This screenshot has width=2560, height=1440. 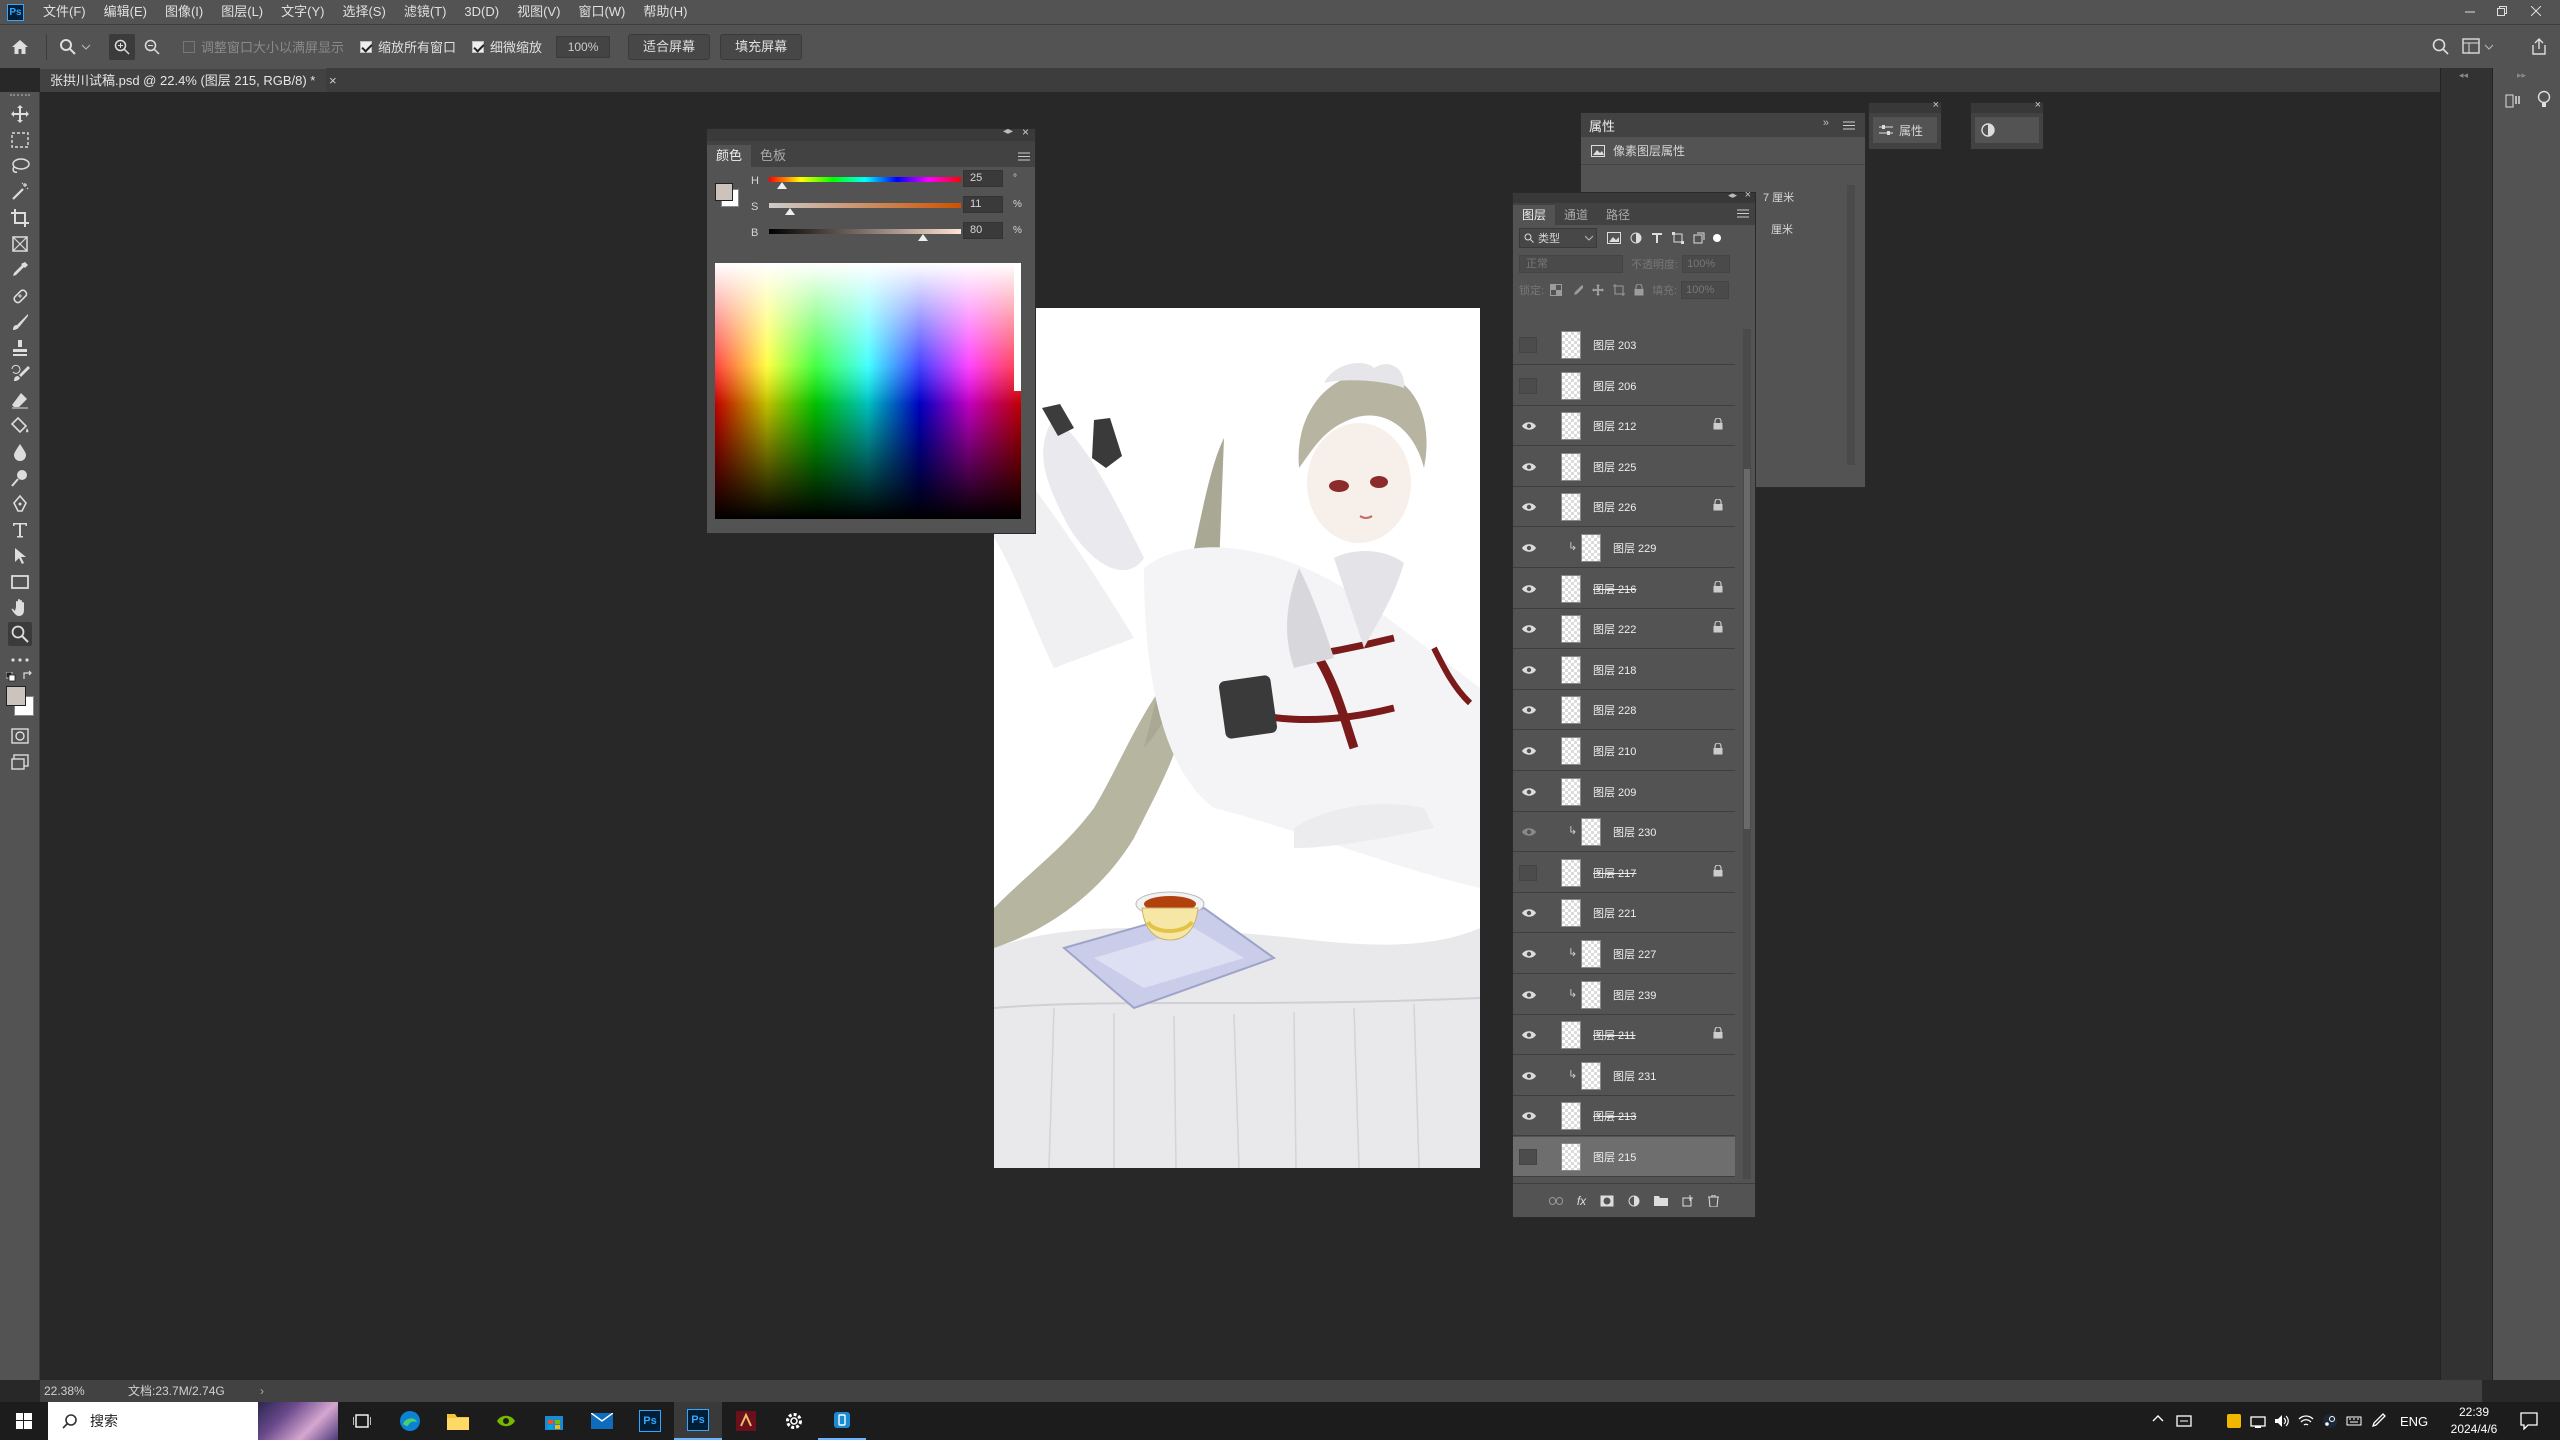 I want to click on eyedropper-tool-icon, so click(x=20, y=270).